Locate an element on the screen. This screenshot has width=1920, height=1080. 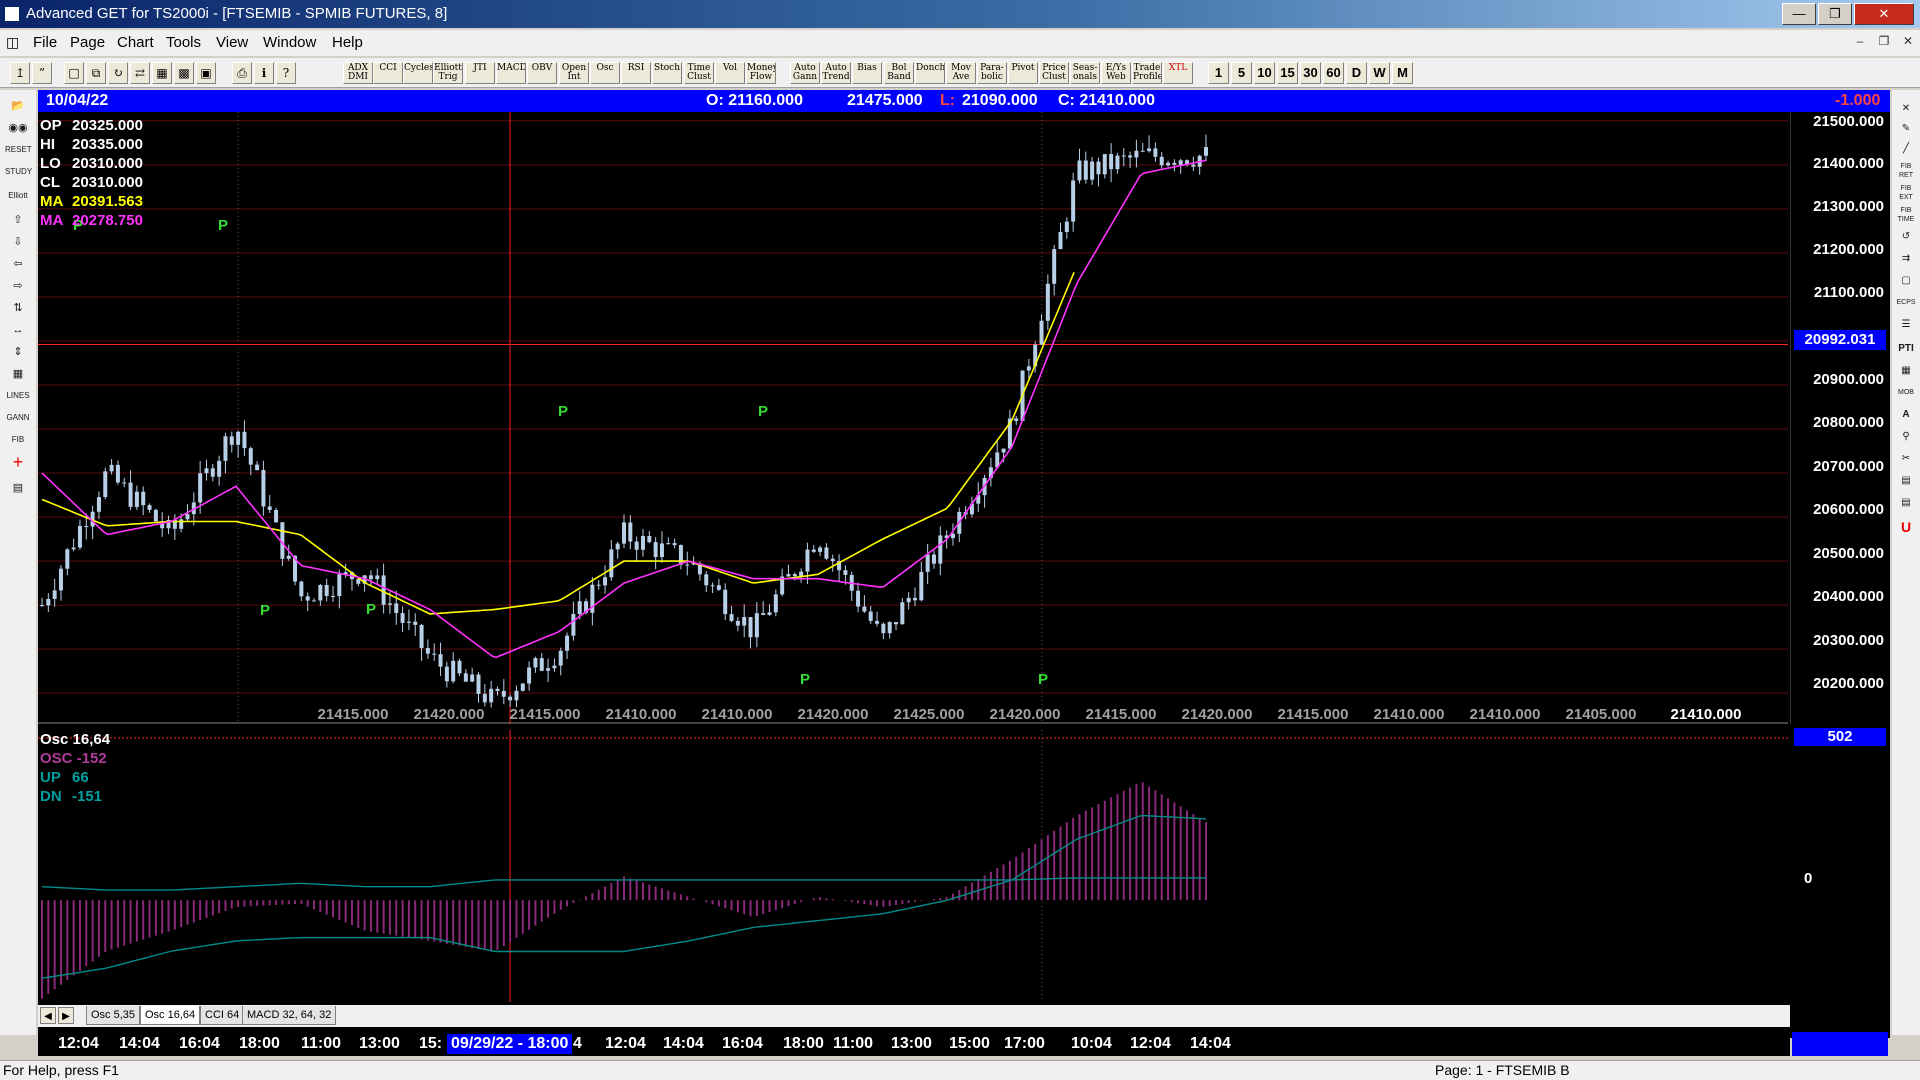
open-chart-icon: 📂 is located at coordinates (18, 106).